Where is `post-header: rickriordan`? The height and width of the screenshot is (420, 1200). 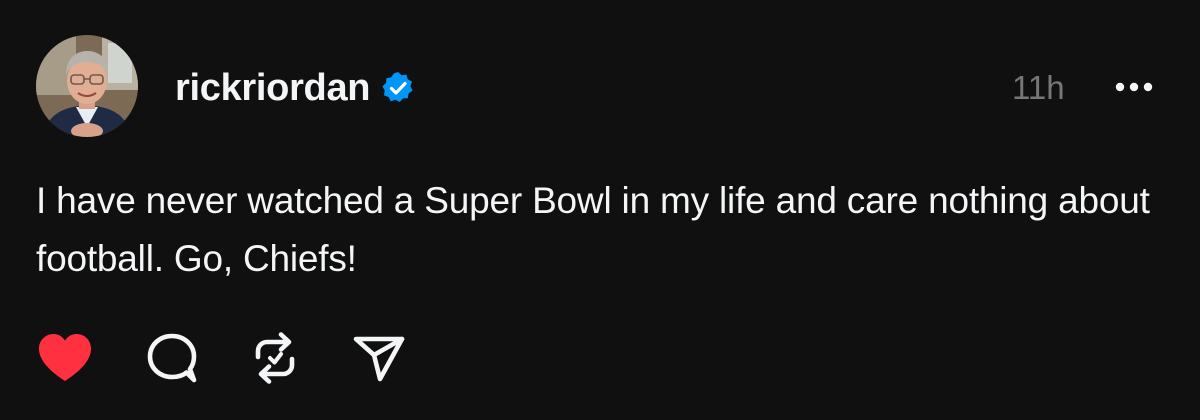 post-header: rickriordan is located at coordinates (295, 88).